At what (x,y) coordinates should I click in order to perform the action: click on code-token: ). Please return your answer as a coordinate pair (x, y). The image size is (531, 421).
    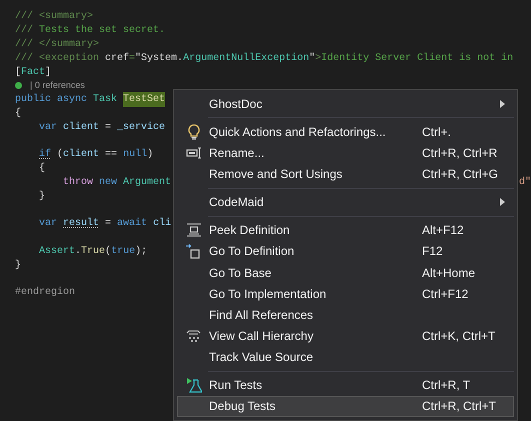
    Looking at the image, I should click on (150, 155).